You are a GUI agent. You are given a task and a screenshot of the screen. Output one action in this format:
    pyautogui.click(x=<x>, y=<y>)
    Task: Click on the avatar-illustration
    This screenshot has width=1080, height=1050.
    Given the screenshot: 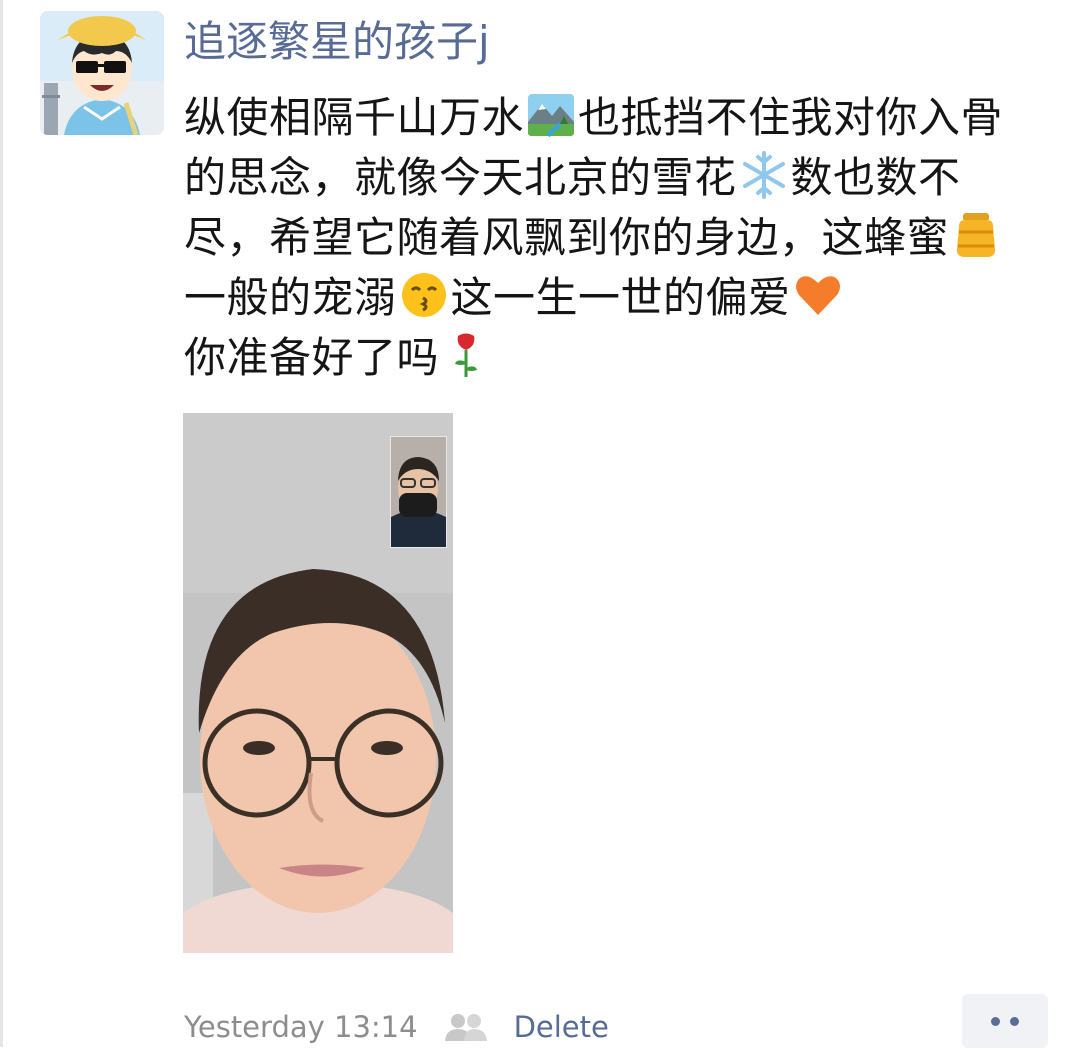 What is the action you would take?
    pyautogui.click(x=102, y=73)
    